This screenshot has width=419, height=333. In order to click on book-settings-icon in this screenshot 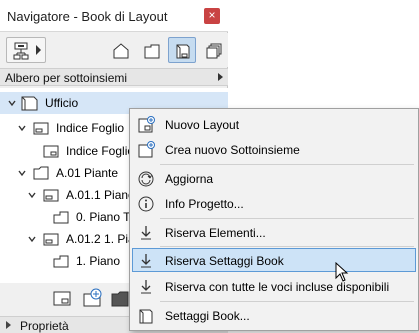, I will do `click(146, 316)`.